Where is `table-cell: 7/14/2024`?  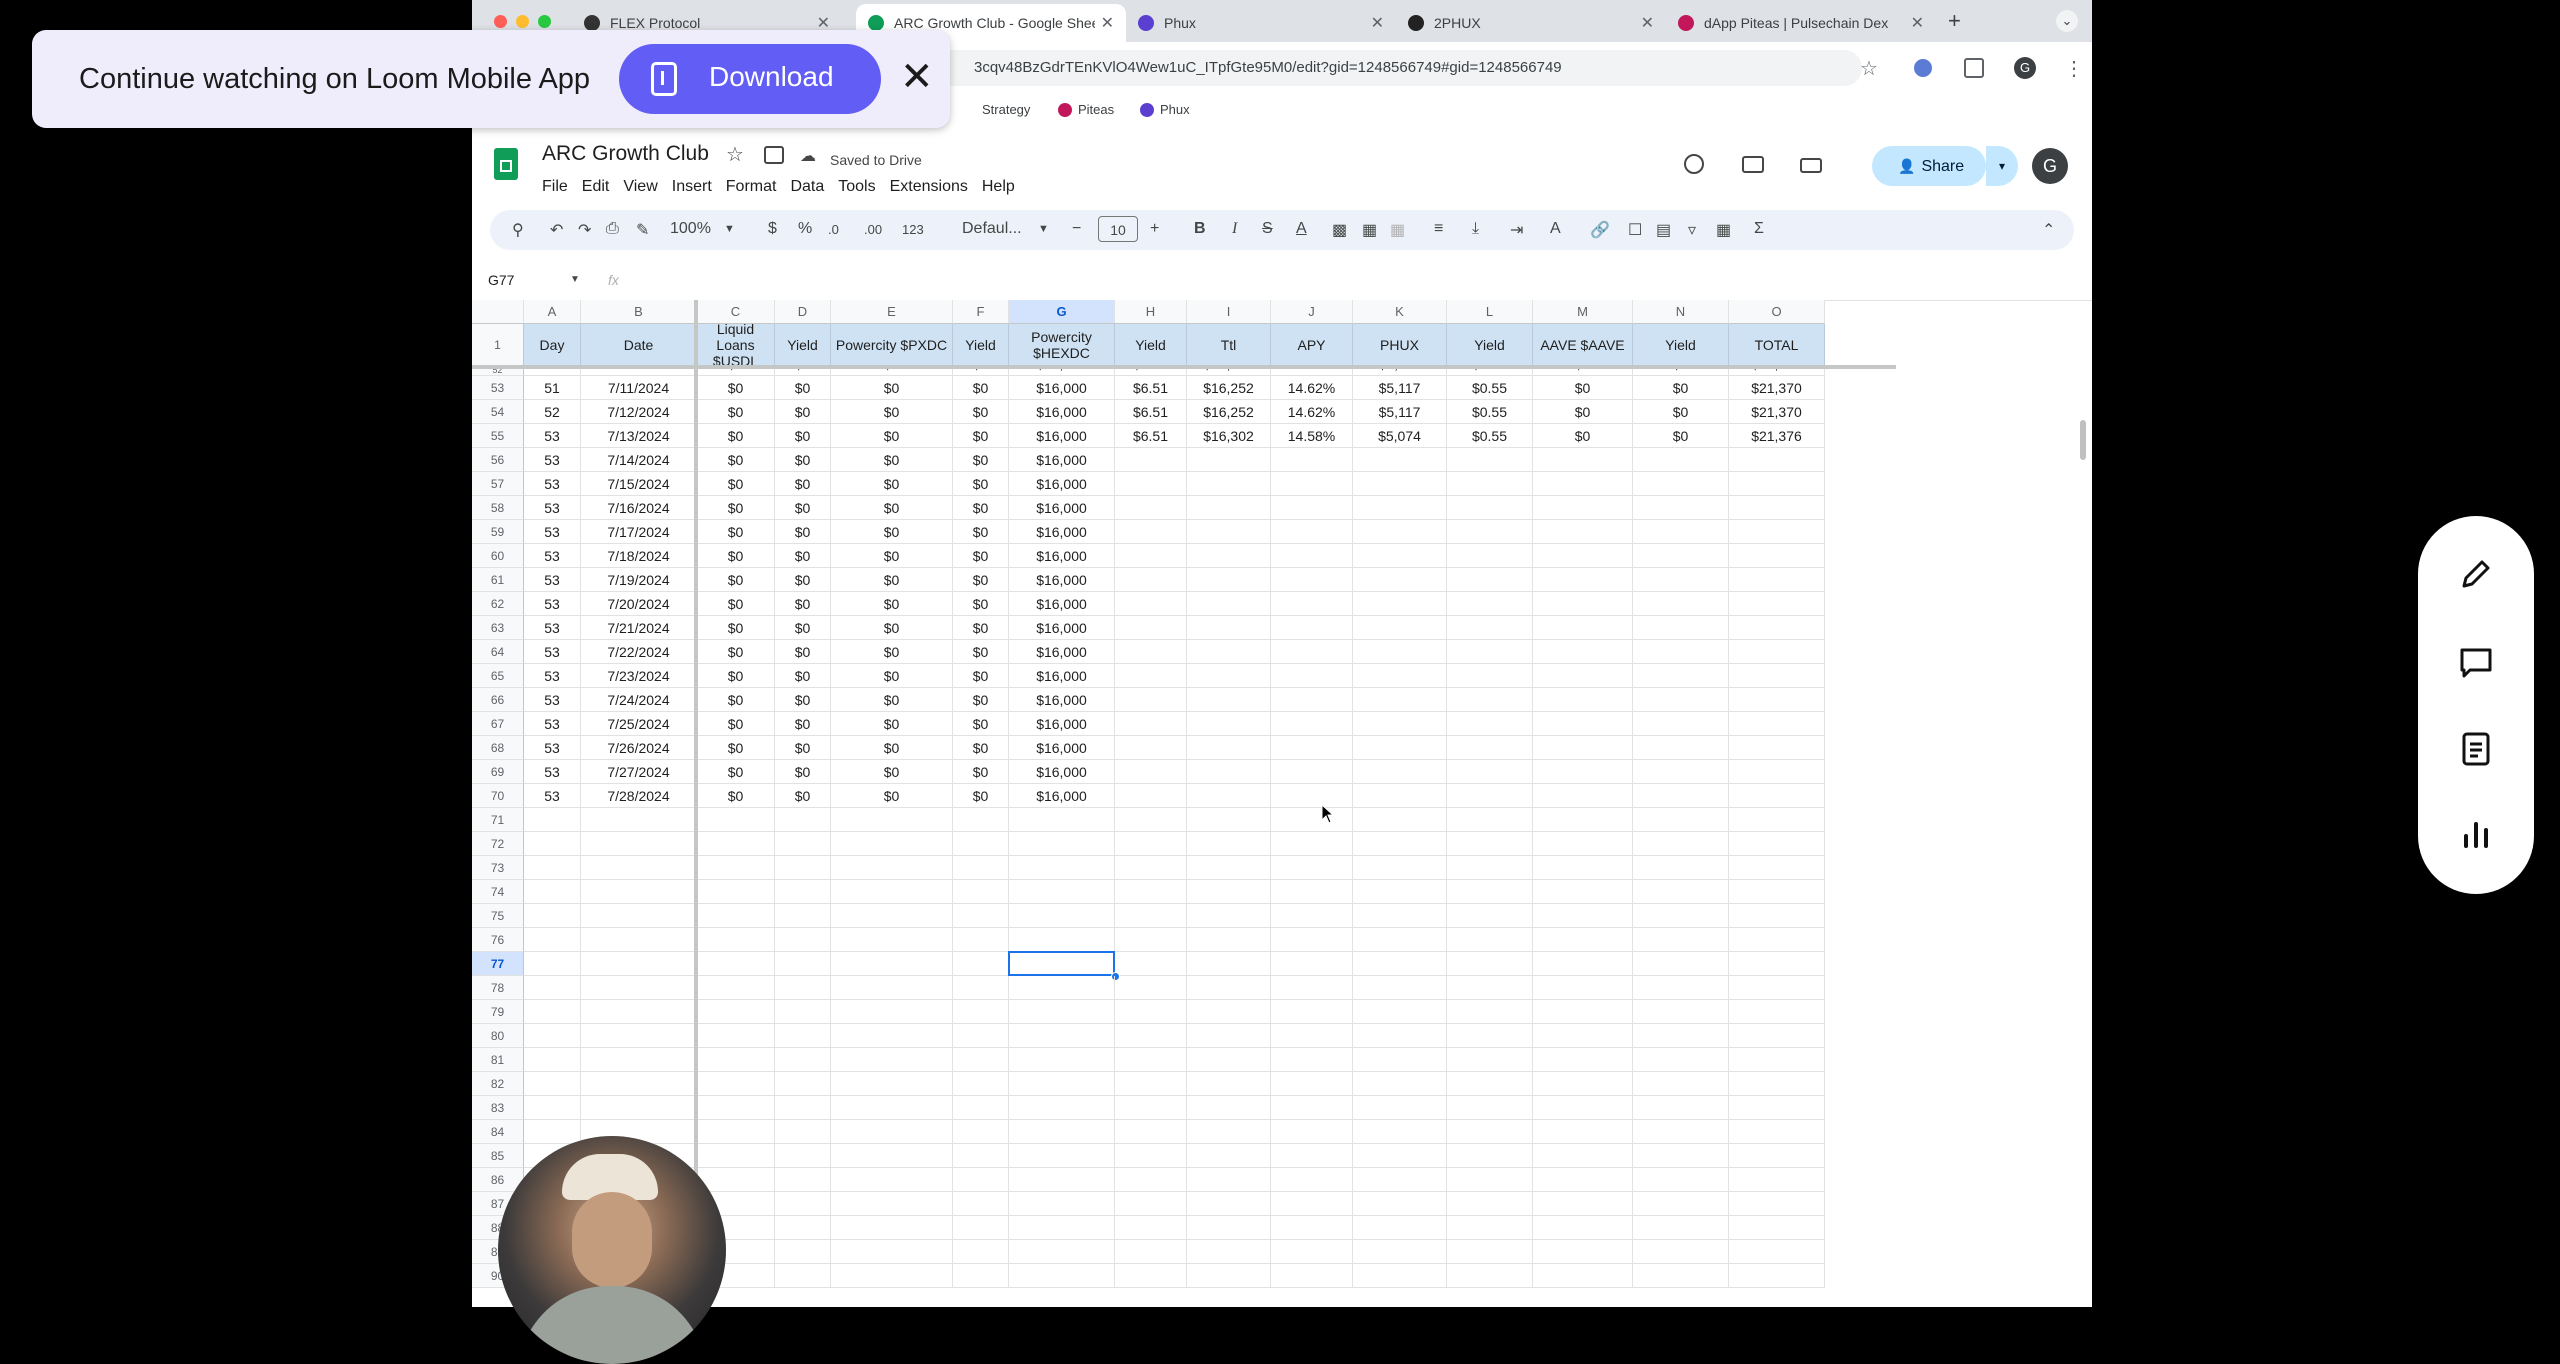
table-cell: 7/14/2024 is located at coordinates (639, 460).